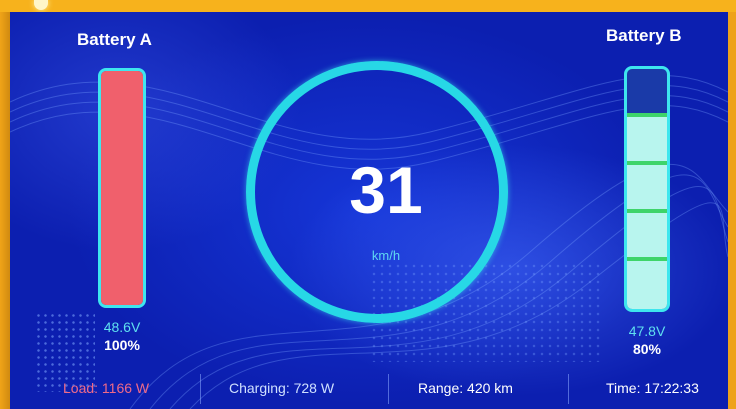 Image resolution: width=736 pixels, height=409 pixels. Describe the element at coordinates (386, 190) in the screenshot. I see `speed-value: 31` at that location.